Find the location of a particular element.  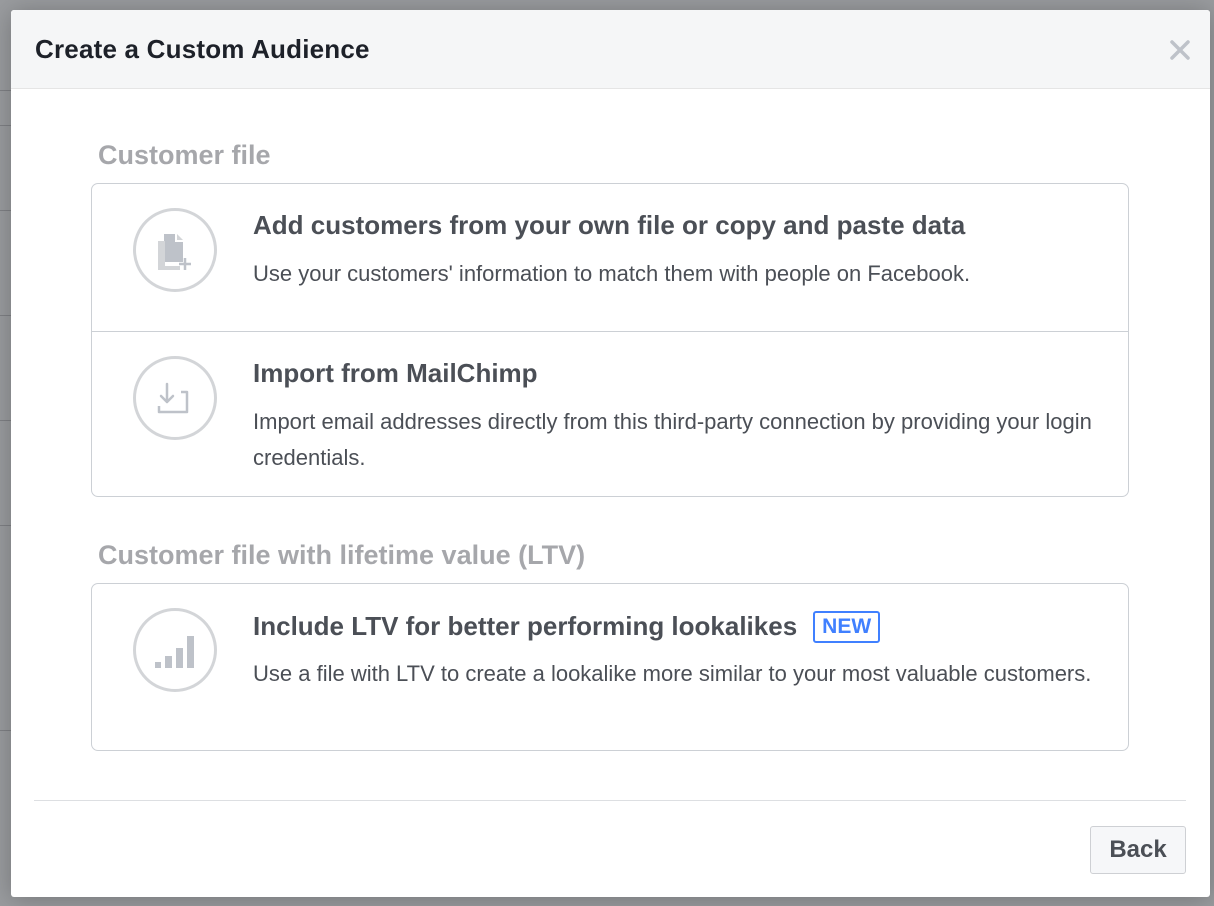

dialog-header: Create a Custom Audience is located at coordinates (610, 49).